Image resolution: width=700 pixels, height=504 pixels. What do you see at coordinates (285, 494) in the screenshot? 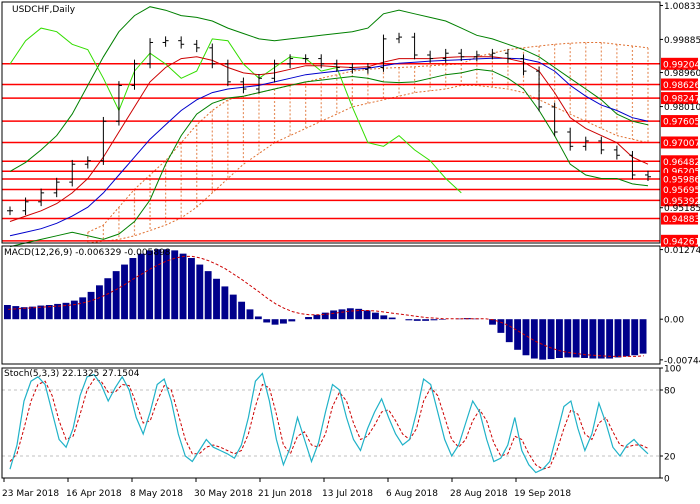
I see `time-tick-label: 21 Jun 2018` at bounding box center [285, 494].